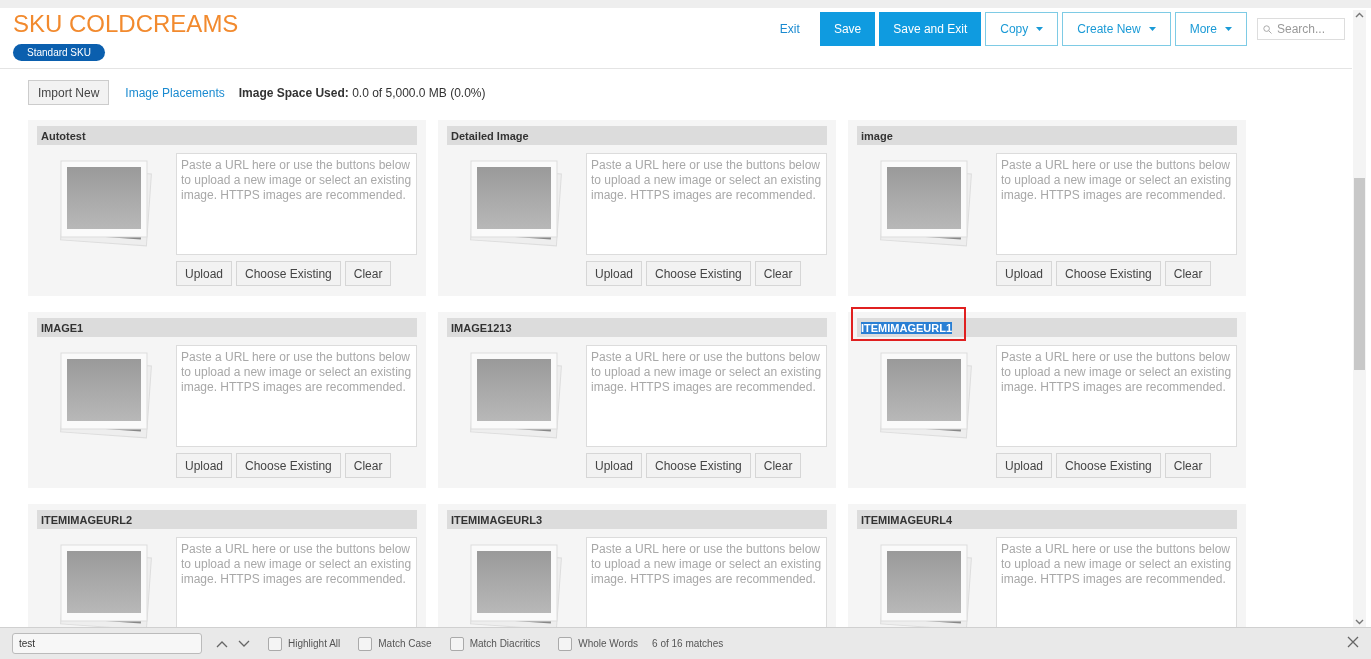  I want to click on card-title: Autotest, so click(63, 135).